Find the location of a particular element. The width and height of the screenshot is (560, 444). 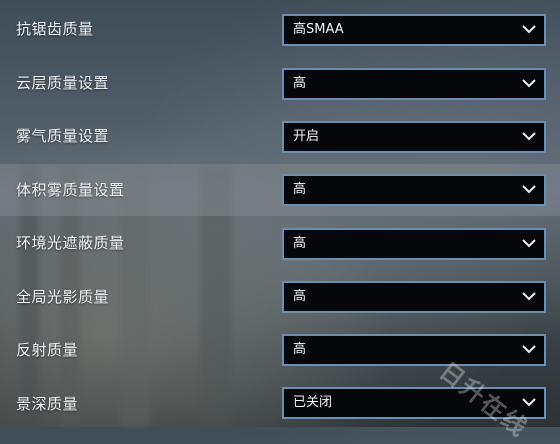

ambient-occlusion-quality-dropdown: 高 is located at coordinates (414, 244).